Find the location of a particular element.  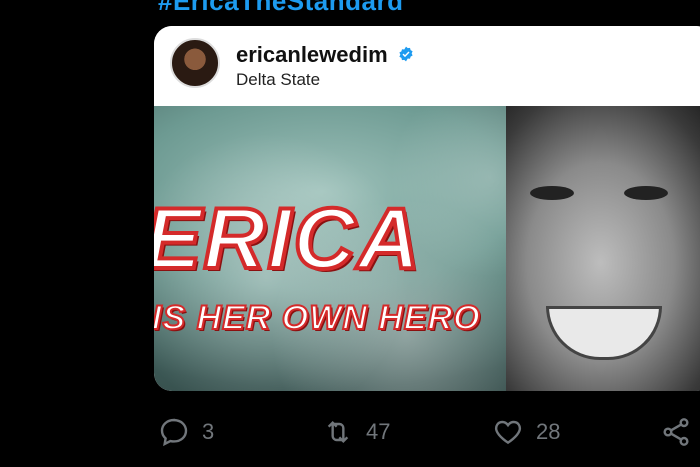

card-header: ericanlewedim Delta State is located at coordinates (427, 66).